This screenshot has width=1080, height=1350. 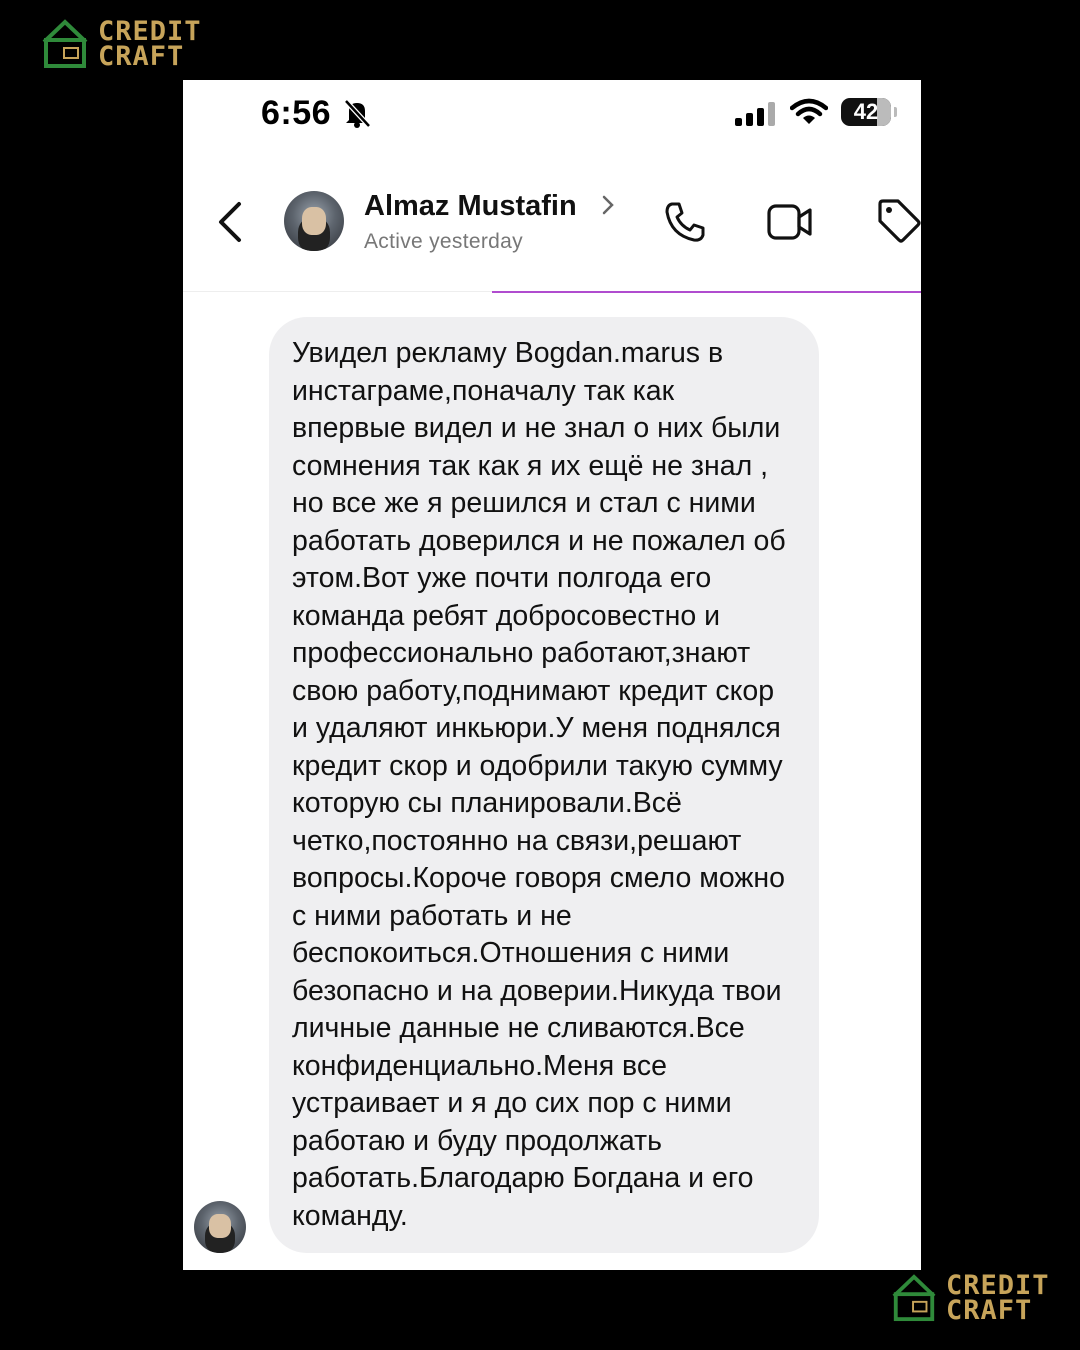 What do you see at coordinates (357, 113) in the screenshot?
I see `bell-slash-icon` at bounding box center [357, 113].